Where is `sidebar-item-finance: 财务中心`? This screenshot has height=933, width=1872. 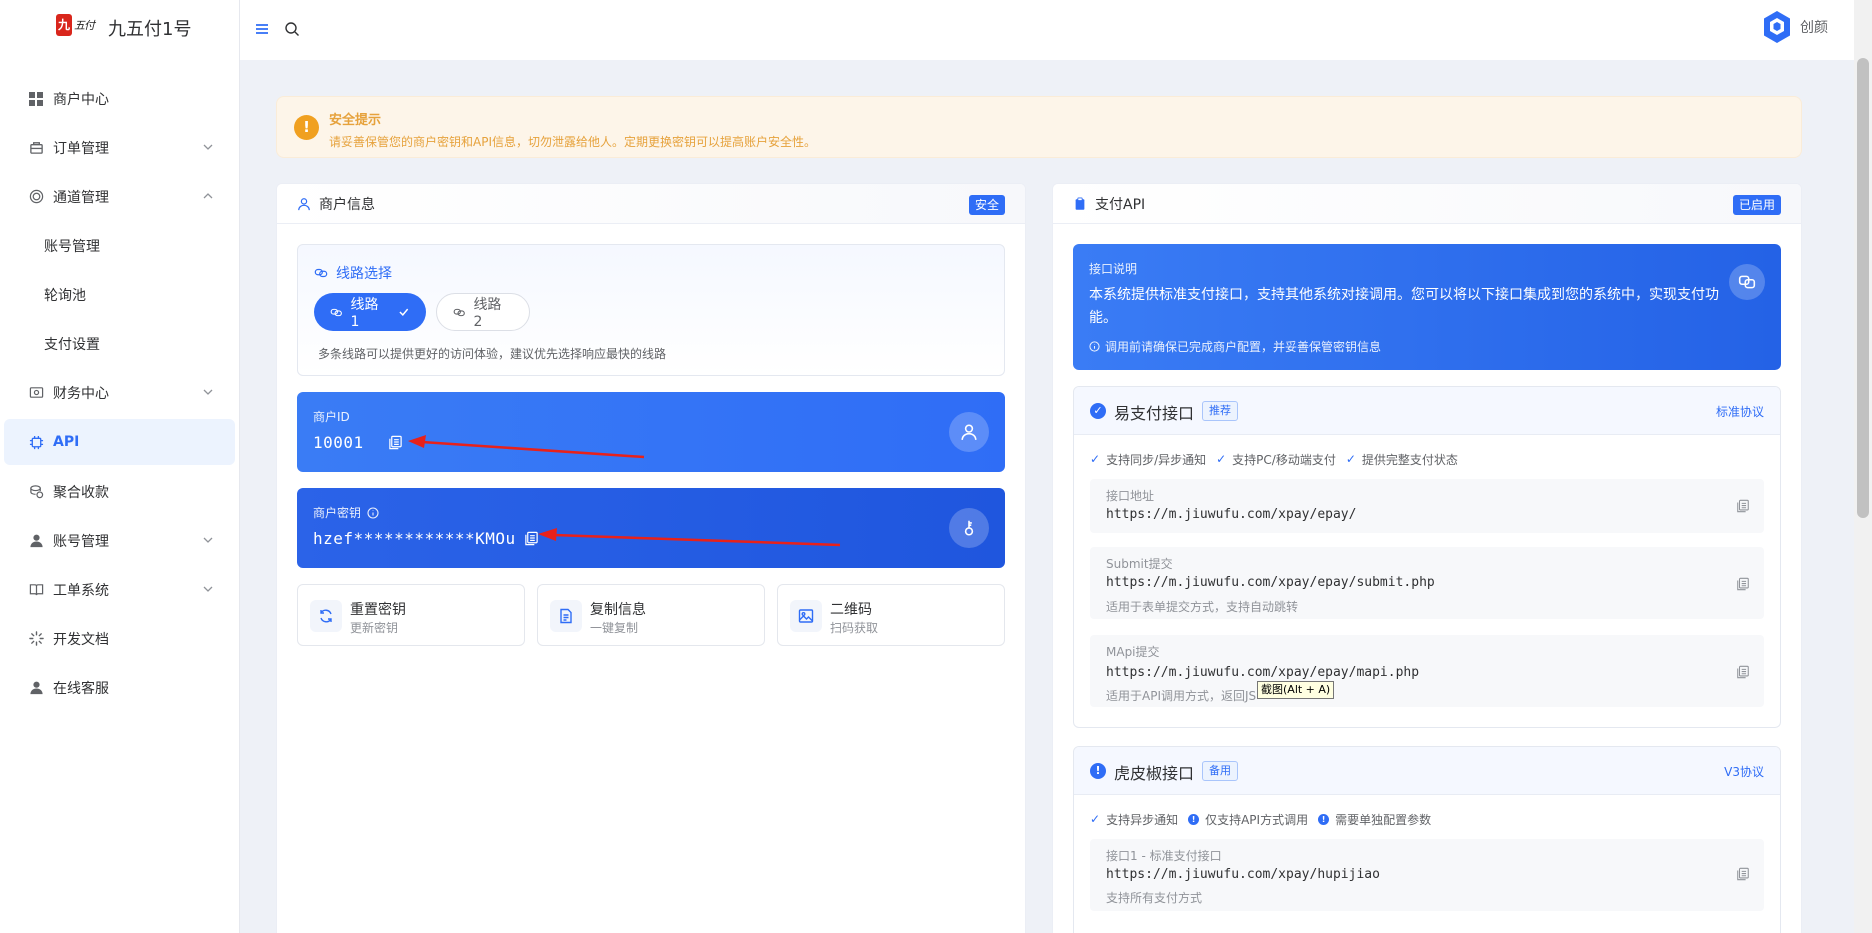
sidebar-item-finance: 财务中心 is located at coordinates (119, 392).